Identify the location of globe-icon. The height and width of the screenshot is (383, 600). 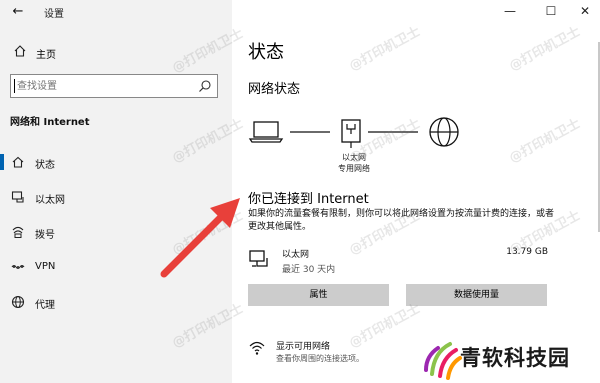
(18, 302).